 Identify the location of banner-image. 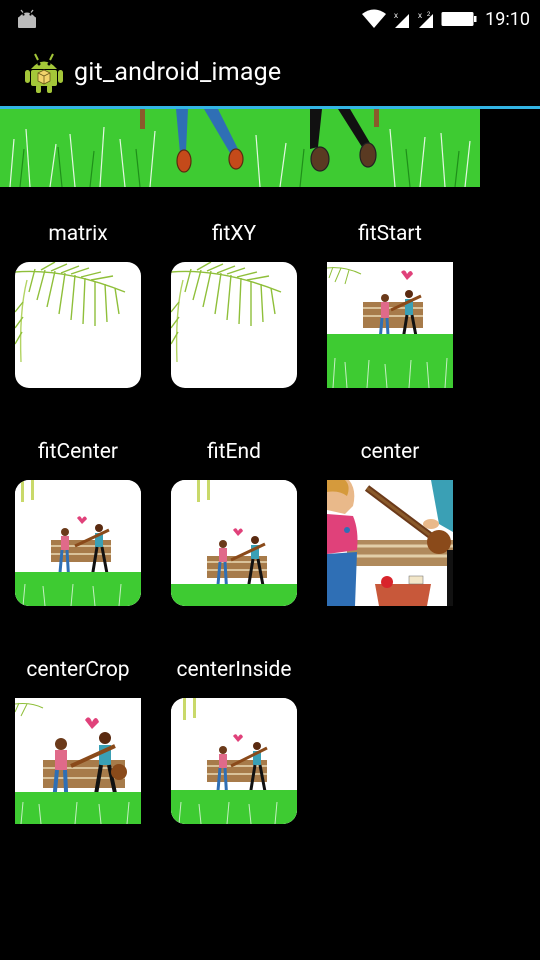
(240, 148).